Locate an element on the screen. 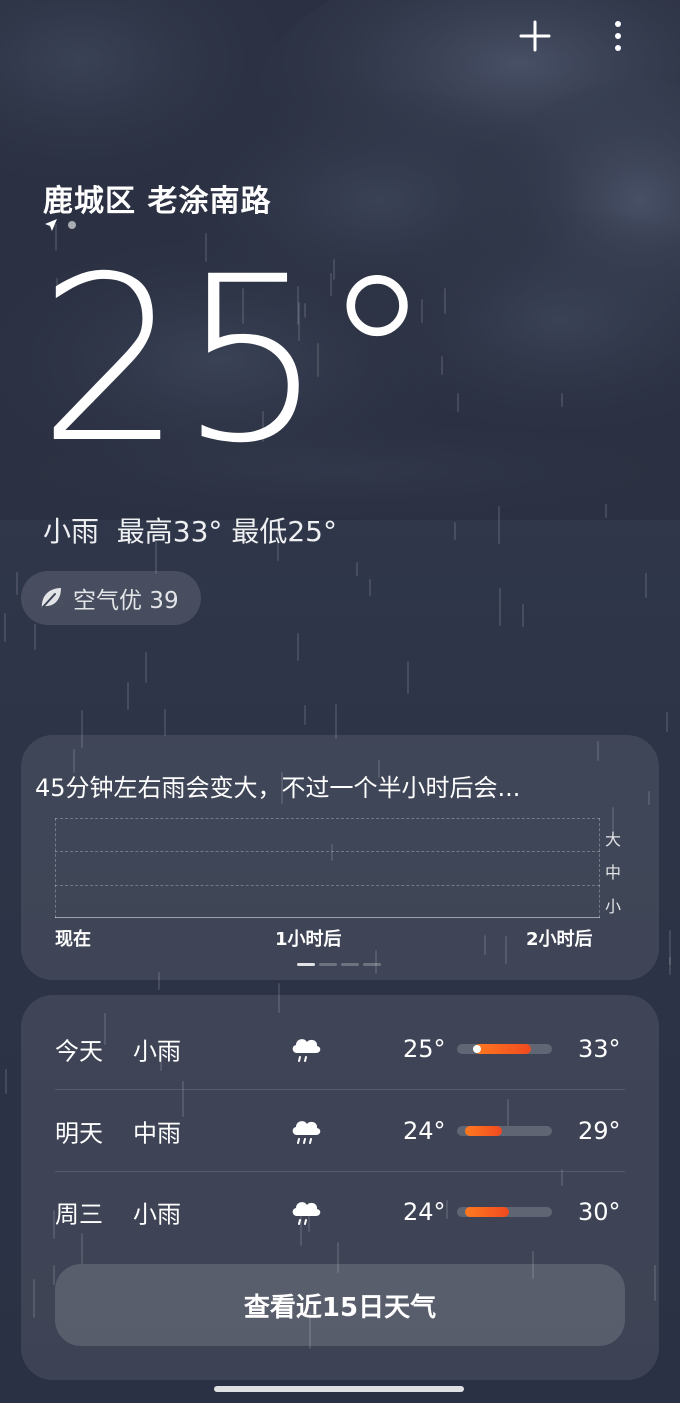  forecast-row-wednesday: 周三 小雨 24° 30° is located at coordinates (340, 1212).